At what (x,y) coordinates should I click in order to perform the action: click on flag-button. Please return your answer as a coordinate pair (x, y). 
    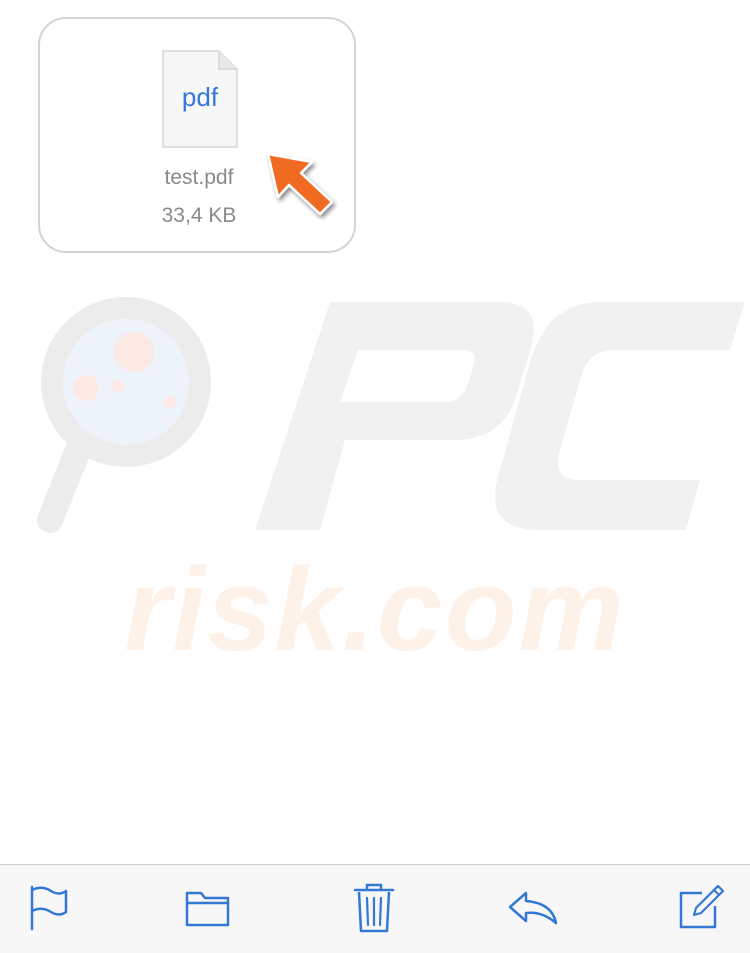
    Looking at the image, I should click on (48, 907).